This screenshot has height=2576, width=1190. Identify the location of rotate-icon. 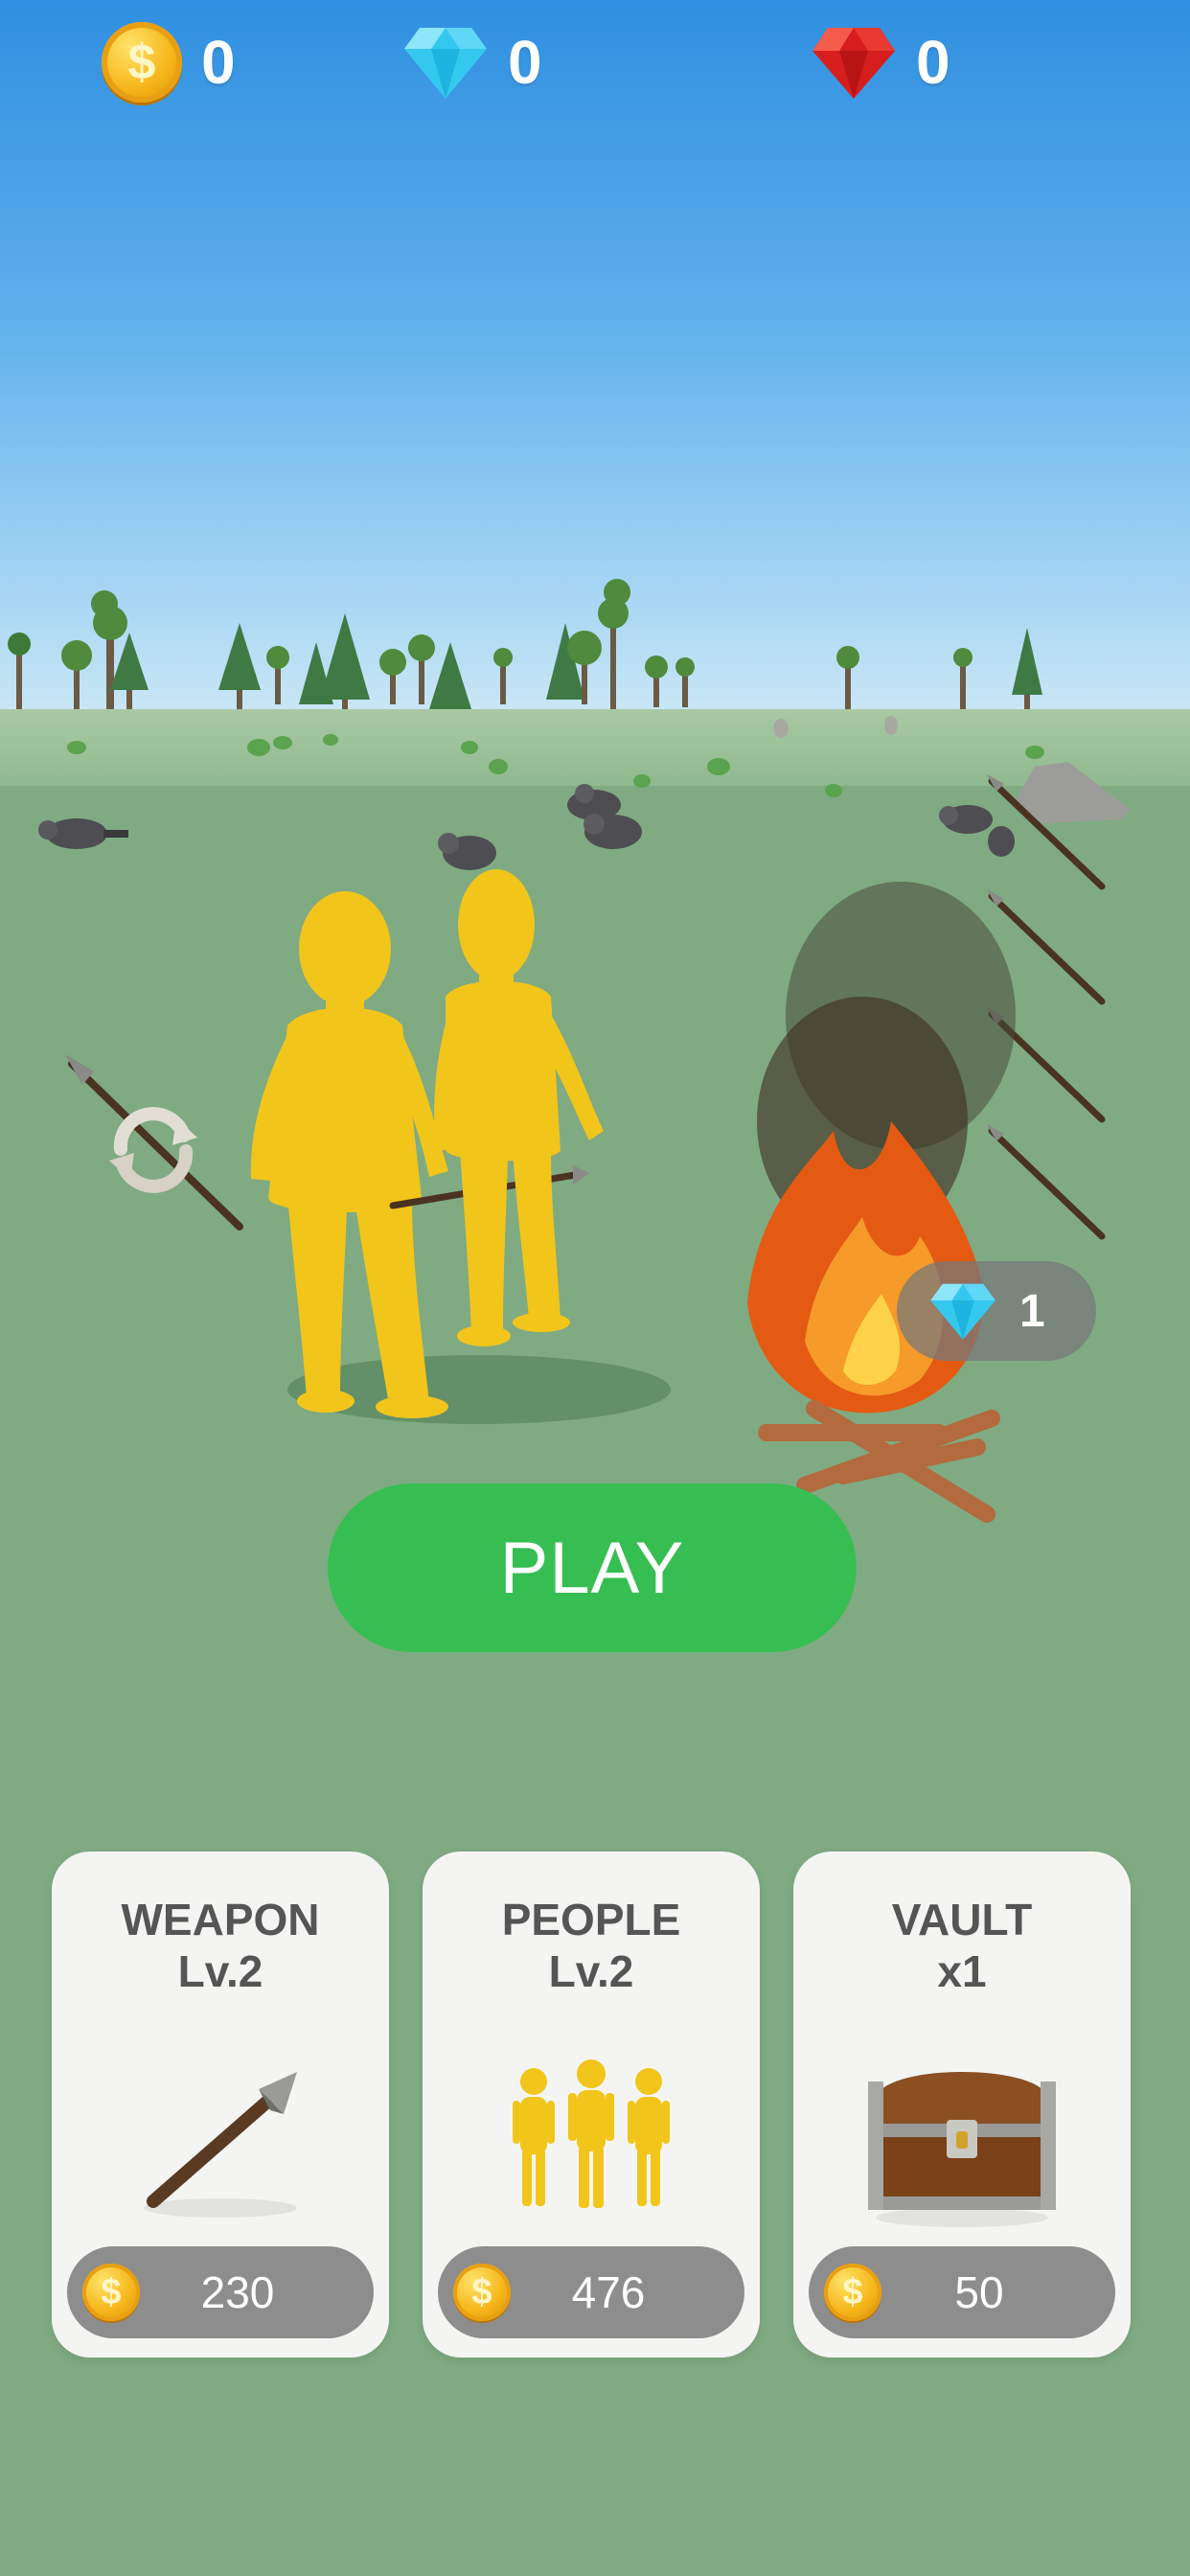
(154, 1149).